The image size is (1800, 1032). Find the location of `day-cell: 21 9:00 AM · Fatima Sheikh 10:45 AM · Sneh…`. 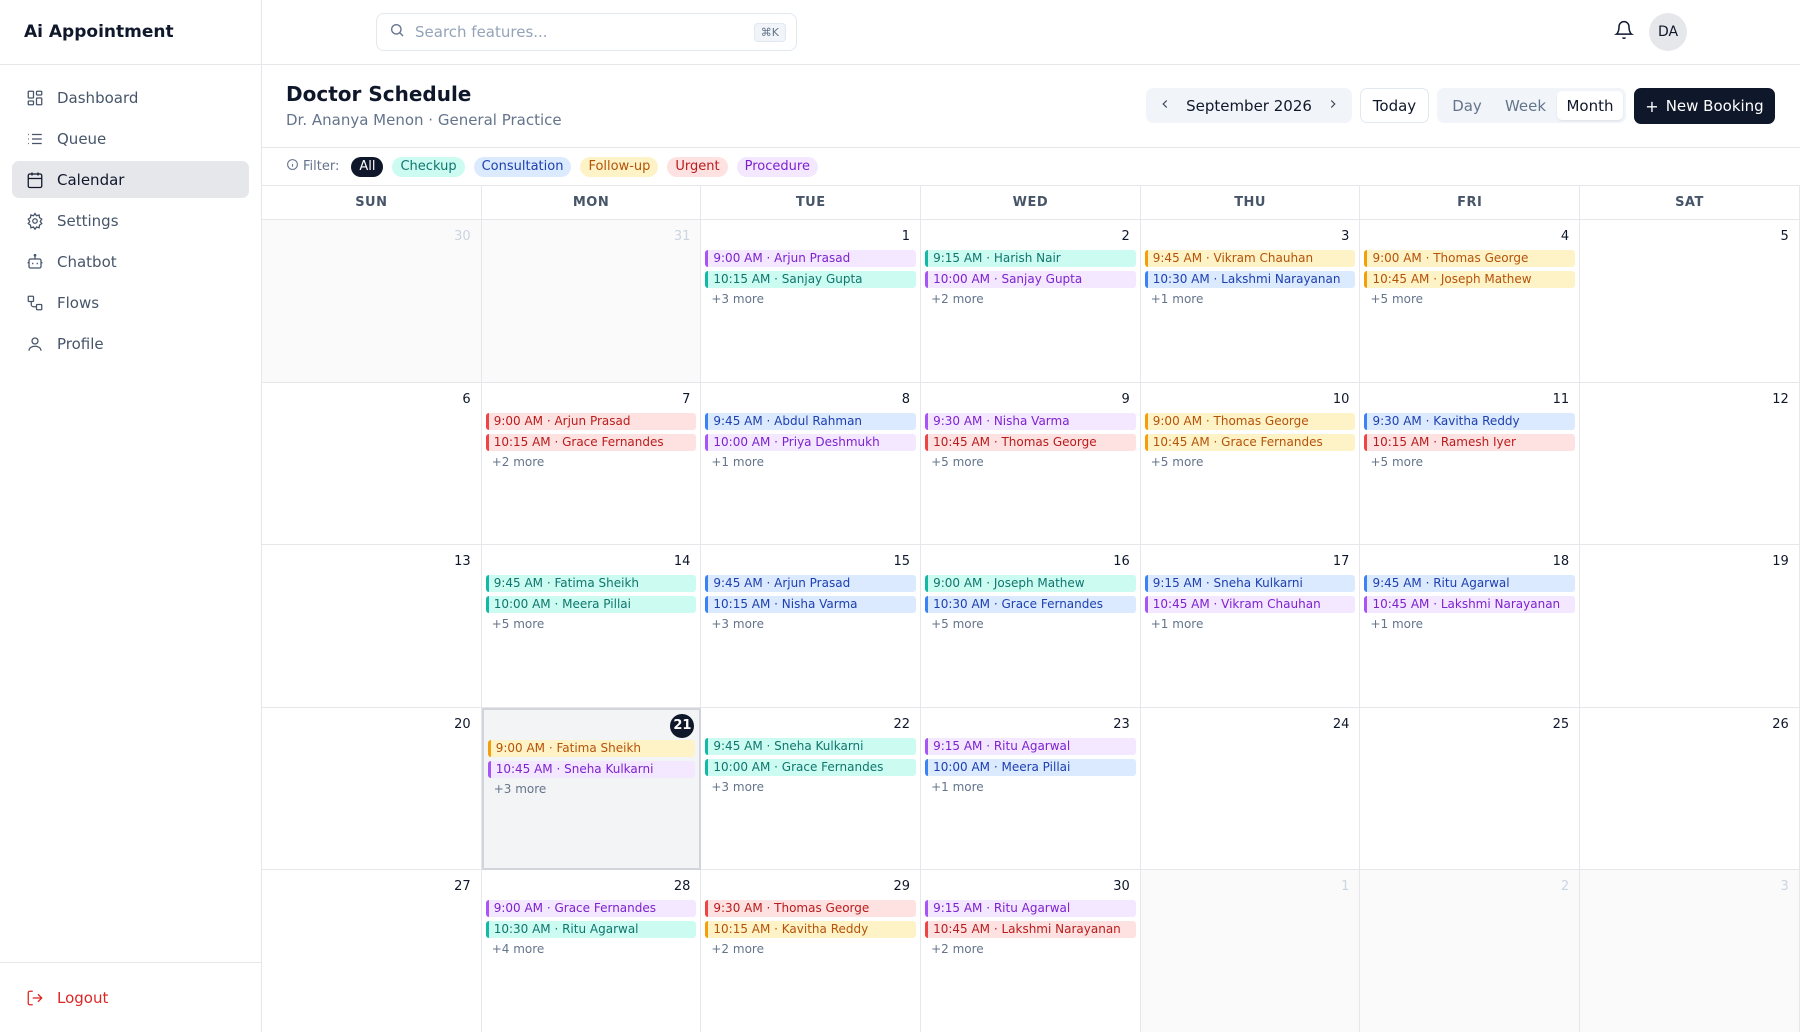

day-cell: 21 9:00 AM · Fatima Sheikh 10:45 AM · Sneh… is located at coordinates (591, 789).